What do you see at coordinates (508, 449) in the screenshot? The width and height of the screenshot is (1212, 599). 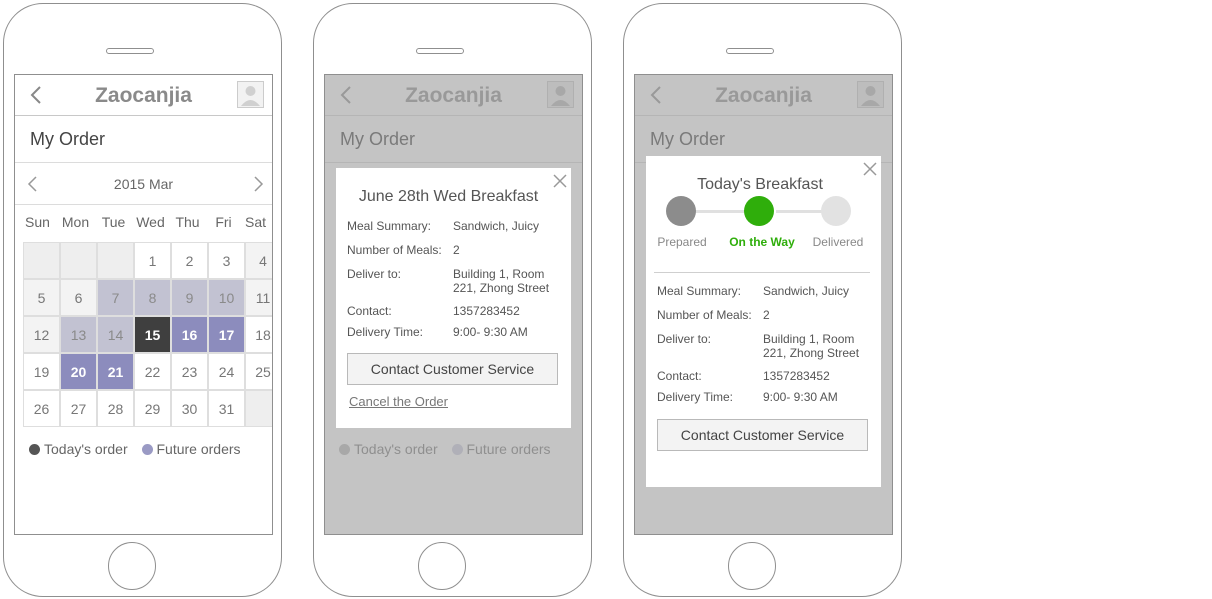 I see `legend-future-label: Future orders` at bounding box center [508, 449].